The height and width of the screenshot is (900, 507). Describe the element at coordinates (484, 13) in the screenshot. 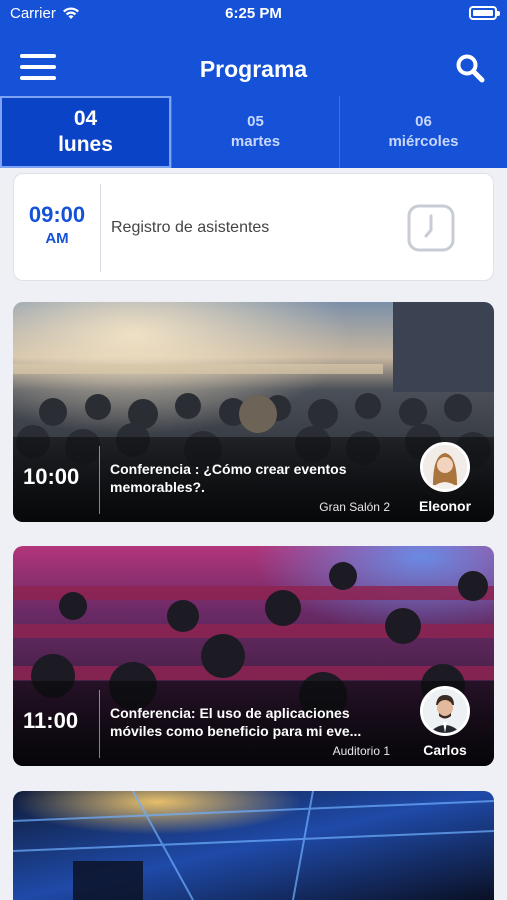

I see `battery-icon` at that location.